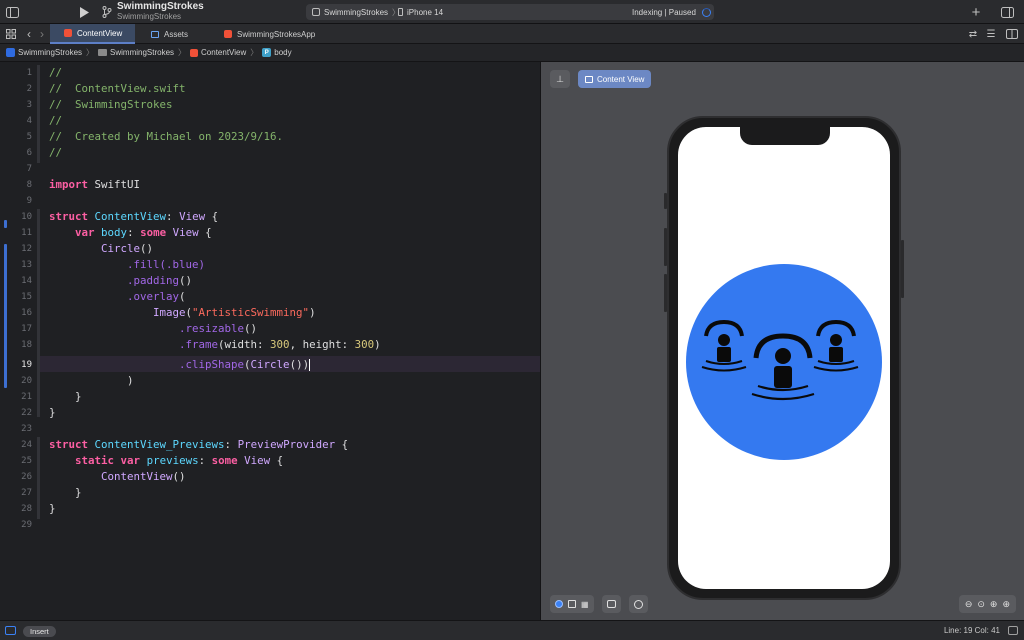 The height and width of the screenshot is (640, 1024). Describe the element at coordinates (160, 280) in the screenshot. I see `code-line: .padding()` at that location.